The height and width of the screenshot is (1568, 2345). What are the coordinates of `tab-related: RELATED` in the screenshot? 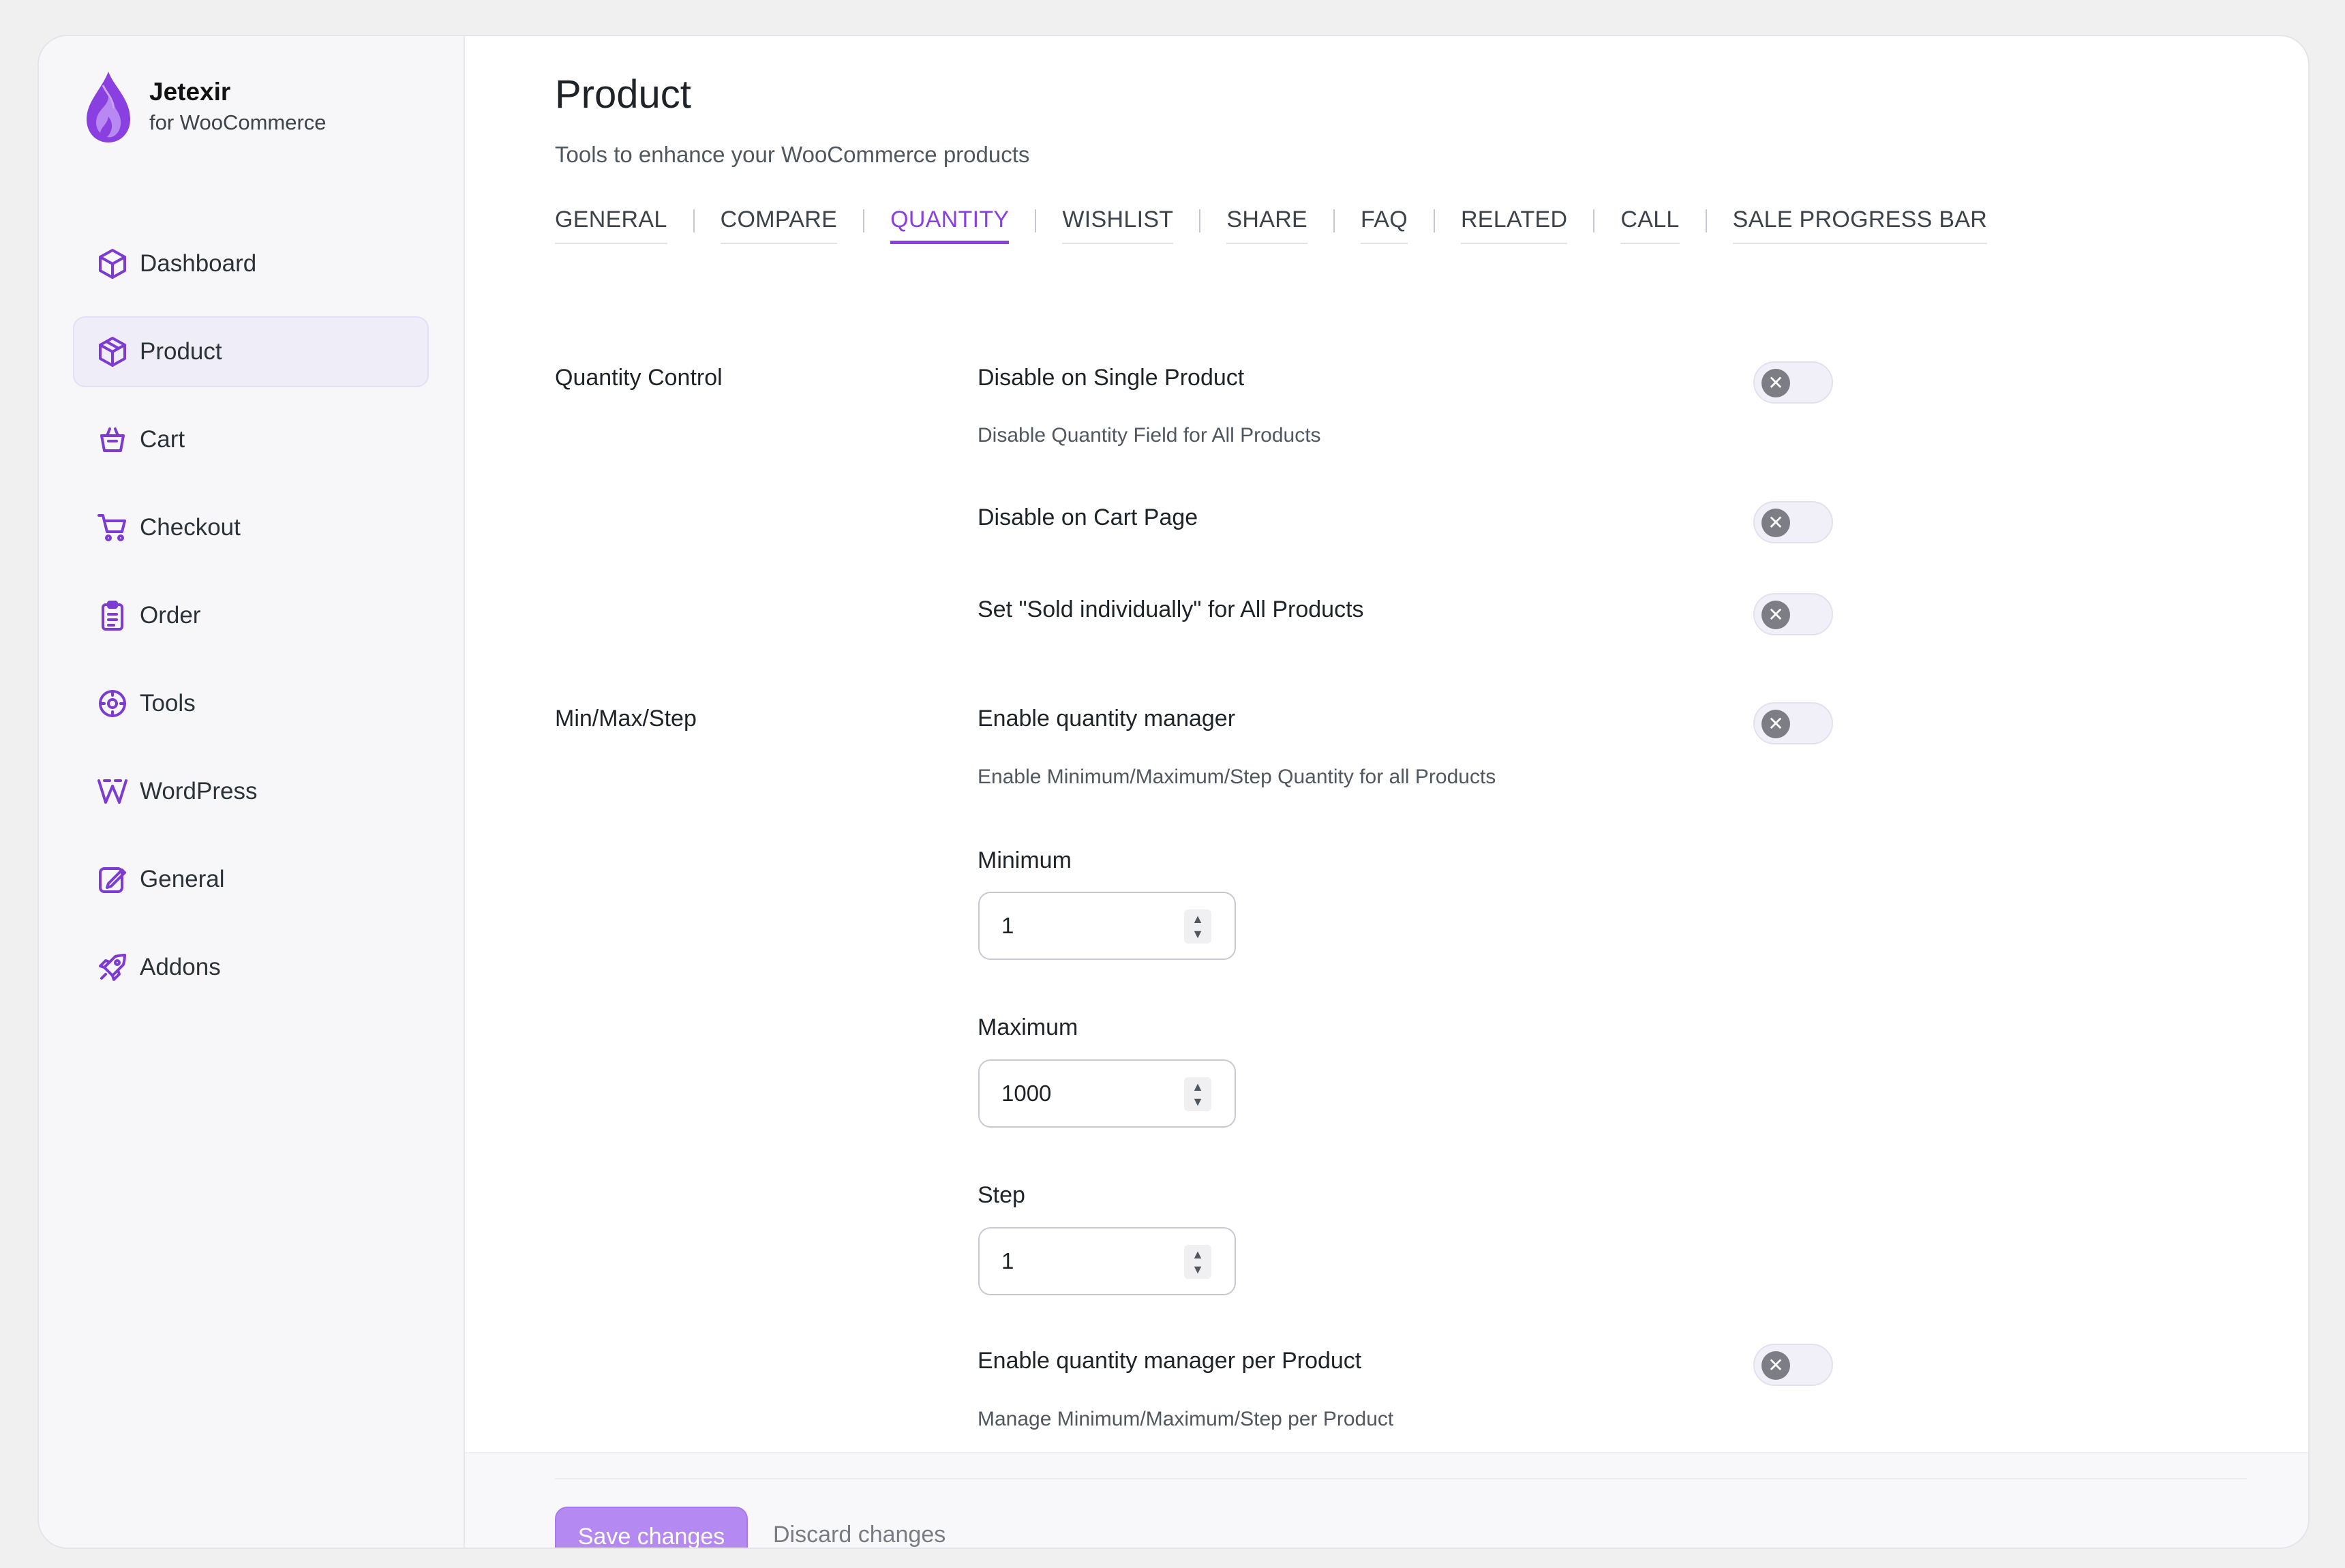 It's located at (1514, 225).